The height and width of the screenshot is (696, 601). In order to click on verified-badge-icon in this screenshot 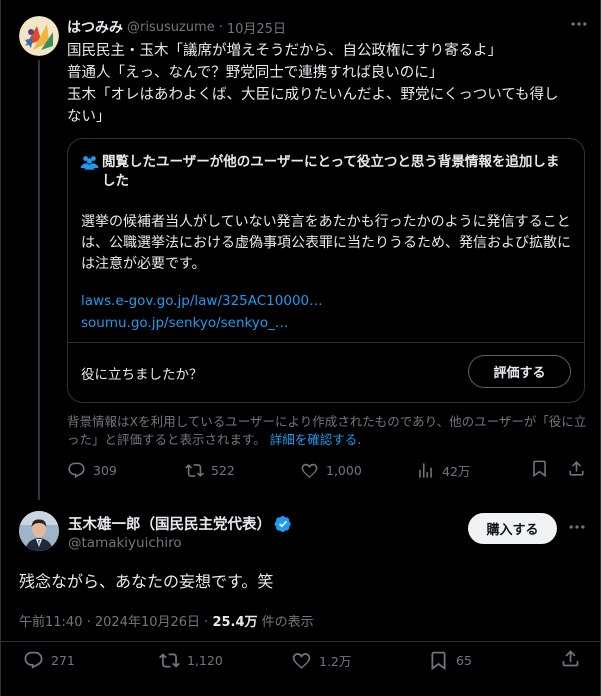, I will do `click(282, 523)`.